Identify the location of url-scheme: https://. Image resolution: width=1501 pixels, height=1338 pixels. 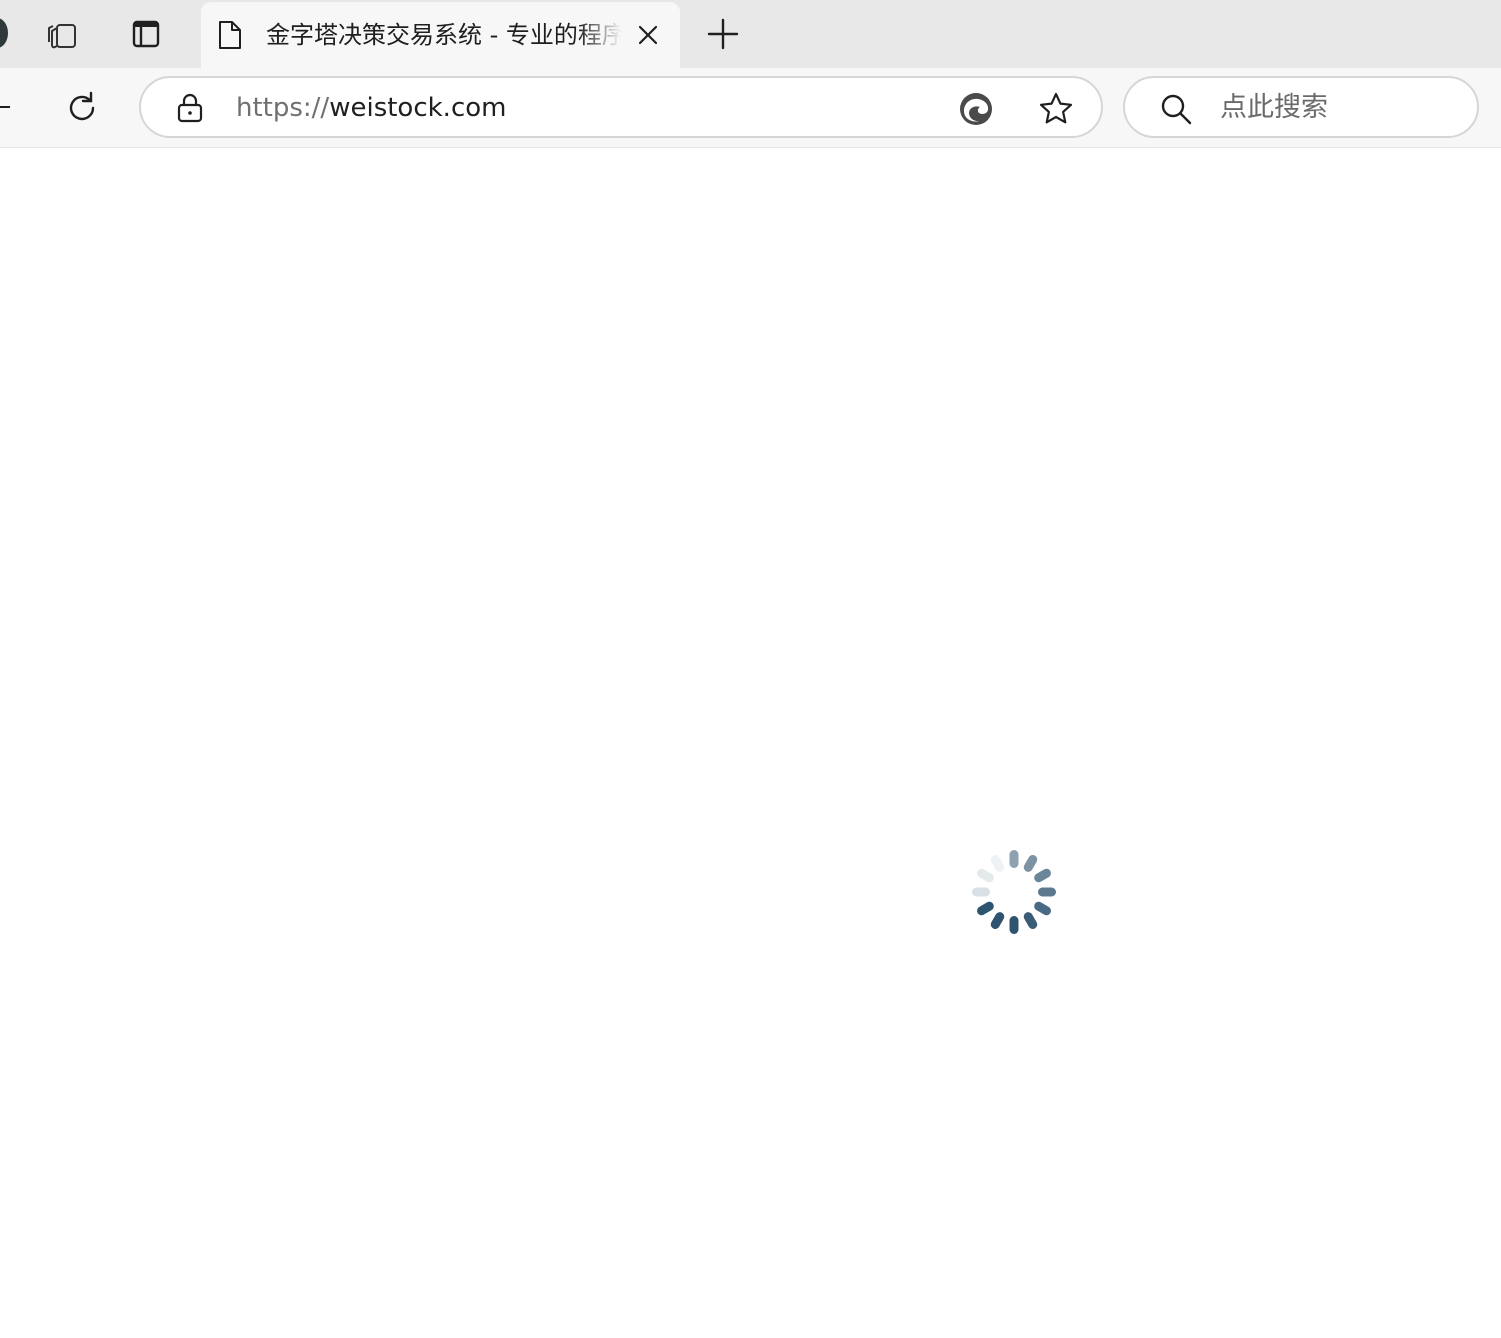
(283, 108).